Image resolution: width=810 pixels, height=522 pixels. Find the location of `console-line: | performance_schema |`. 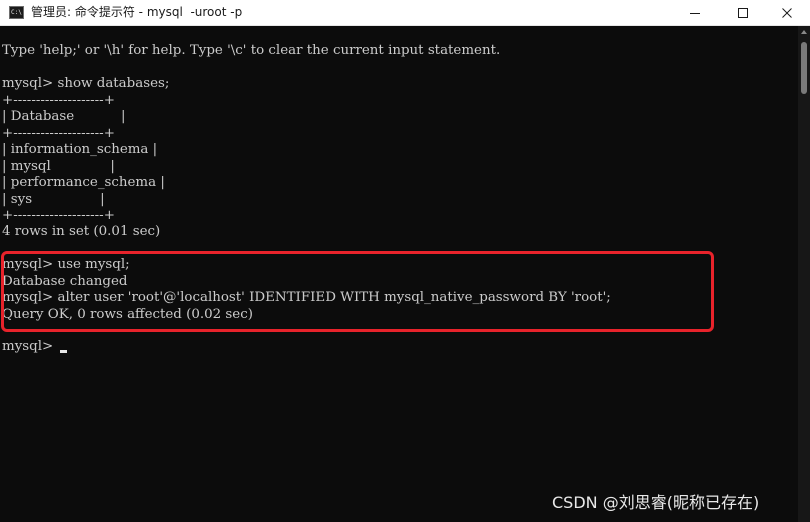

console-line: | performance_schema | is located at coordinates (83, 182).